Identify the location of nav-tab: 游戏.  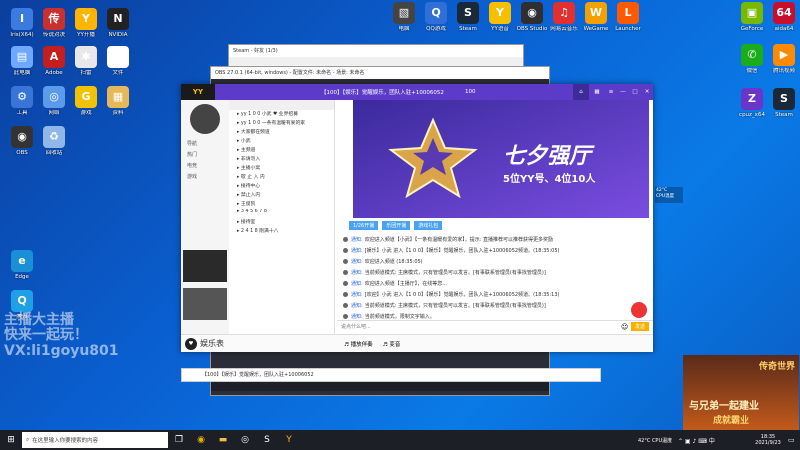
(205, 176).